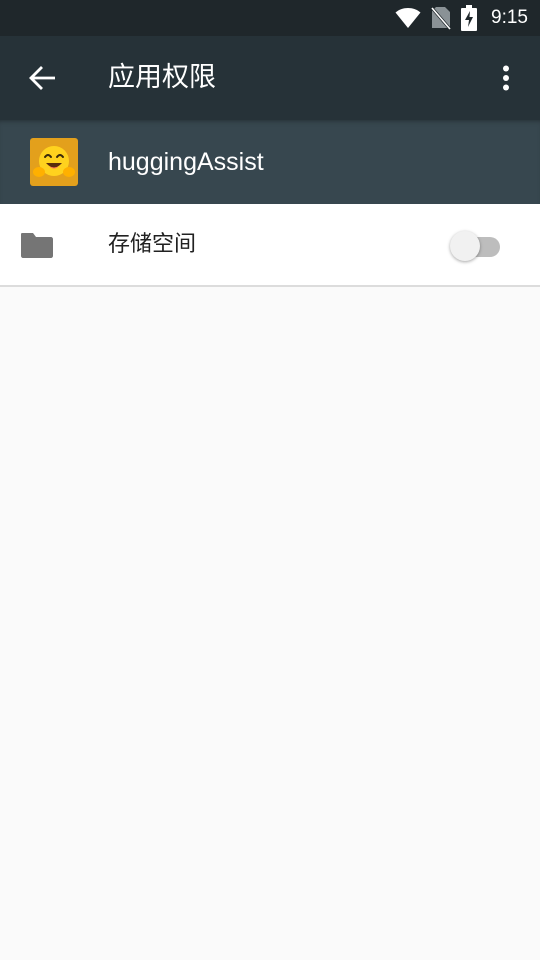 The height and width of the screenshot is (960, 540). Describe the element at coordinates (270, 162) in the screenshot. I see `app-header: huggingAssist` at that location.